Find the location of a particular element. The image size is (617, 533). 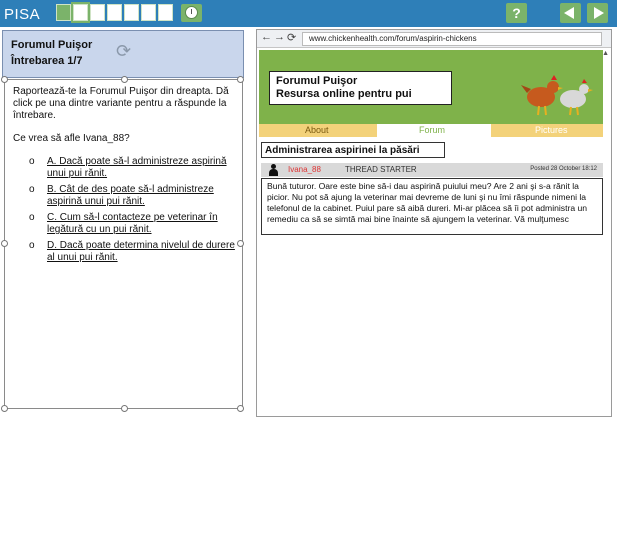

help-button: ? is located at coordinates (516, 13).